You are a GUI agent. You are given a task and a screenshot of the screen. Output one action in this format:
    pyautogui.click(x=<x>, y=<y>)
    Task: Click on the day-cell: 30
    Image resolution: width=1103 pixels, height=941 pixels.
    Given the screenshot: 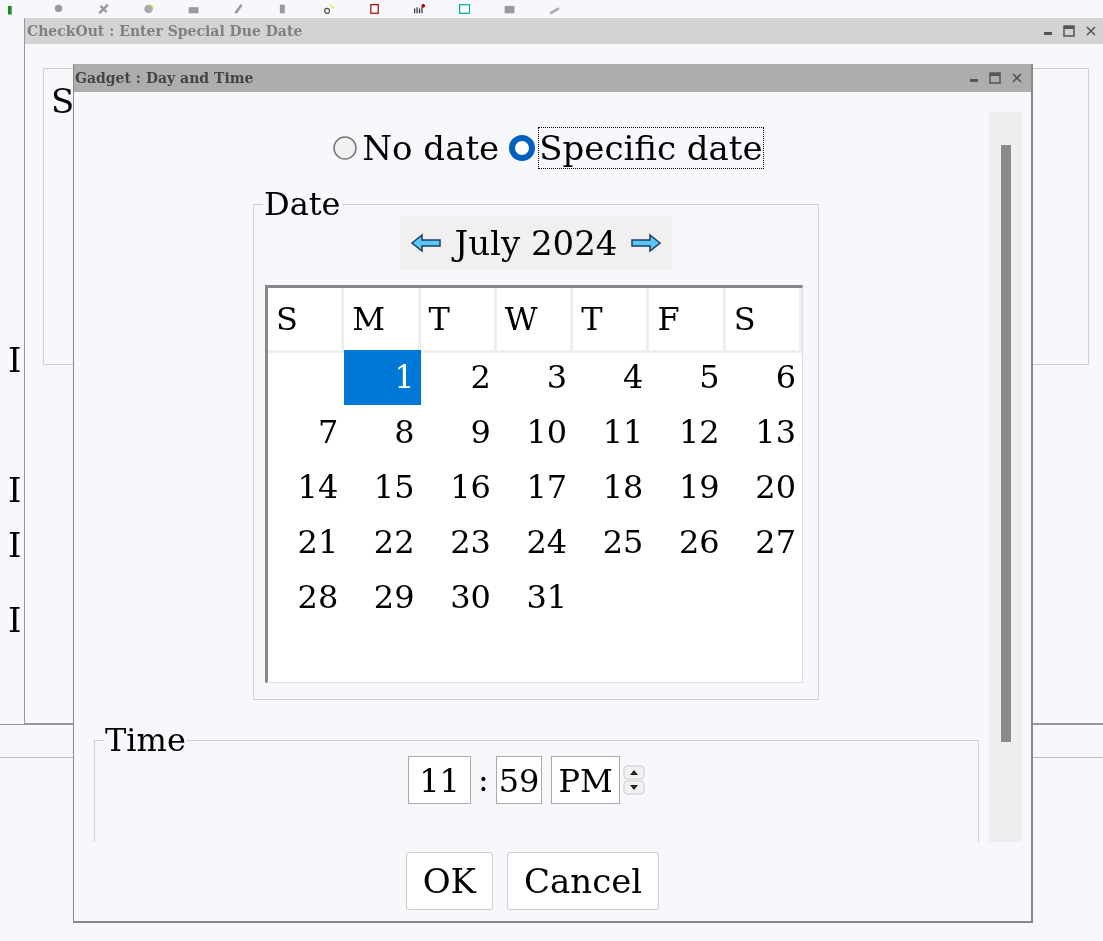 What is the action you would take?
    pyautogui.click(x=458, y=597)
    